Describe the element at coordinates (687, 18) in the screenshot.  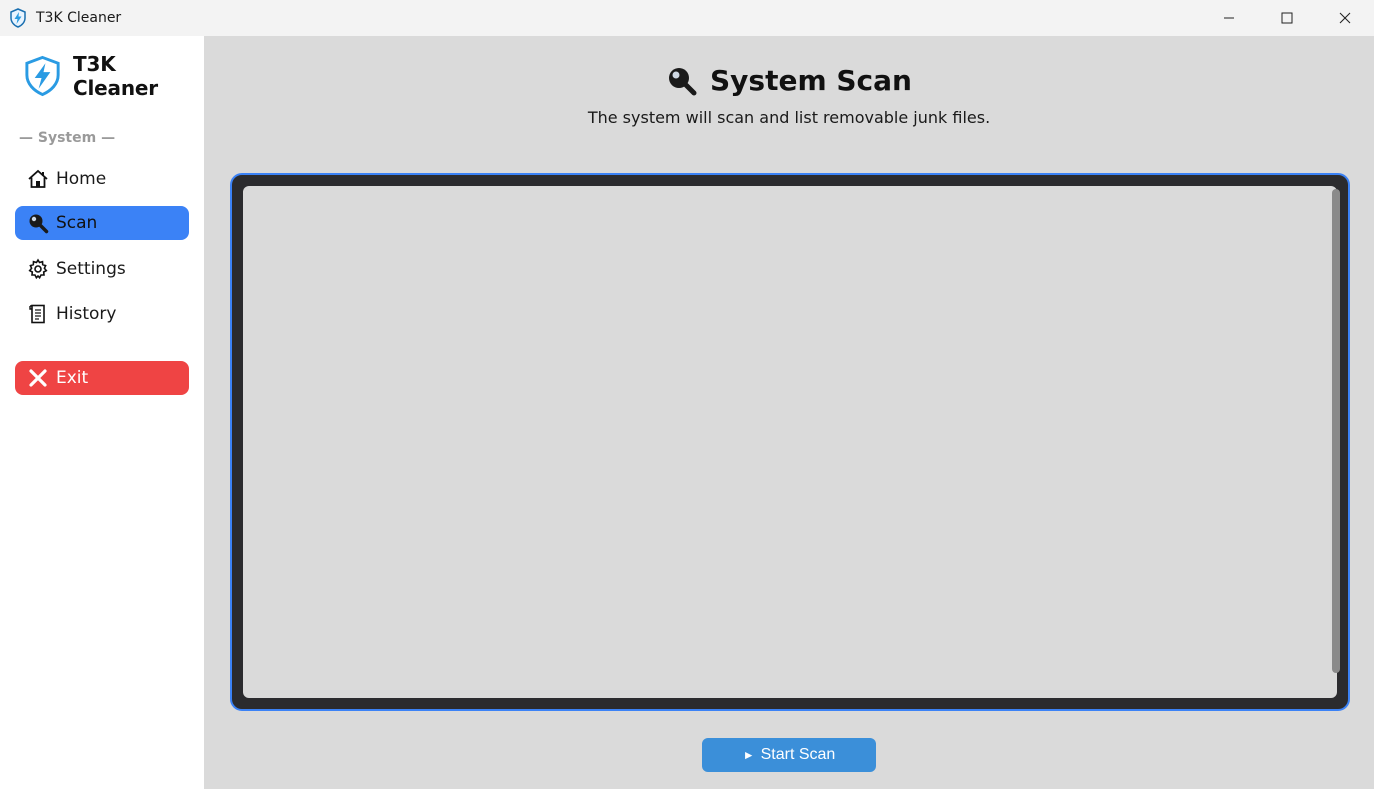
I see `title-bar: T3K Cleaner` at that location.